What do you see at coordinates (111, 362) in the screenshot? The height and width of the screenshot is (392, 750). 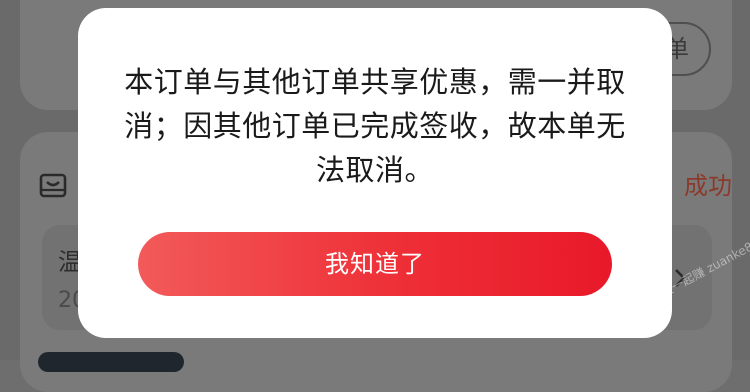 I see `bottom-action-button` at bounding box center [111, 362].